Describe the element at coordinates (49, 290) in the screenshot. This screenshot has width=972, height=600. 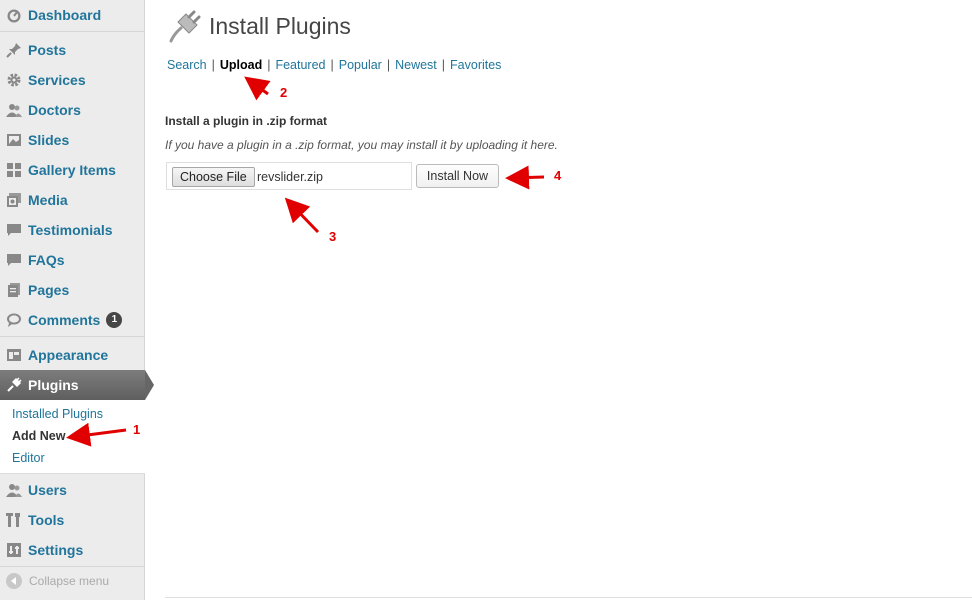
I see `sidebar-item-label: Pages` at that location.